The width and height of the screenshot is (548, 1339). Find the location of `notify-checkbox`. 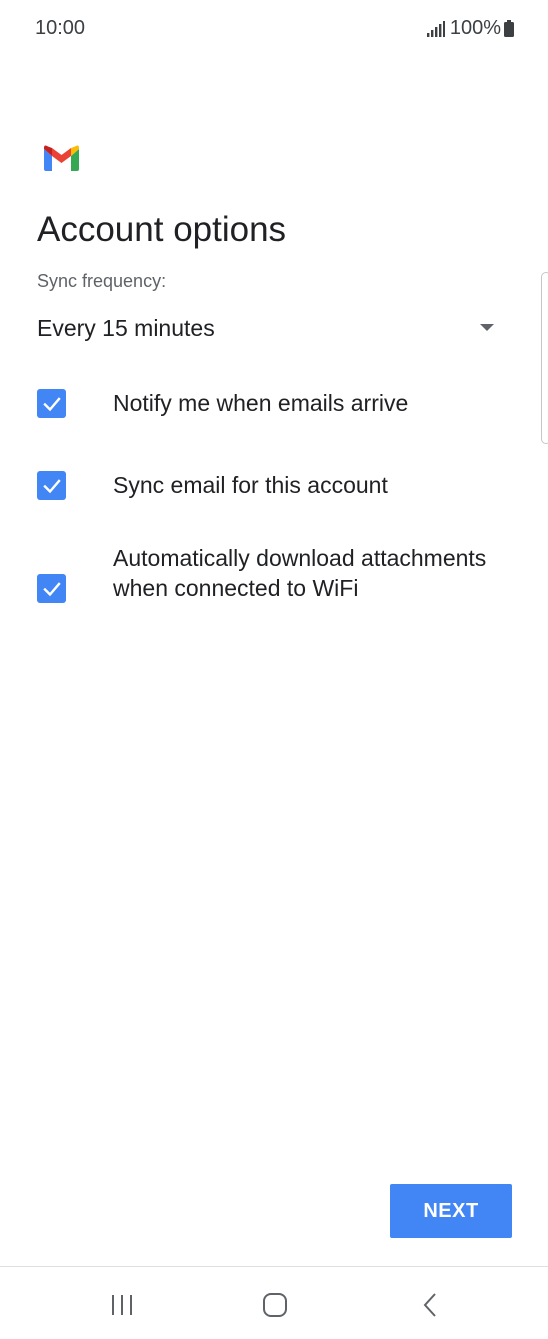

notify-checkbox is located at coordinates (51, 403).